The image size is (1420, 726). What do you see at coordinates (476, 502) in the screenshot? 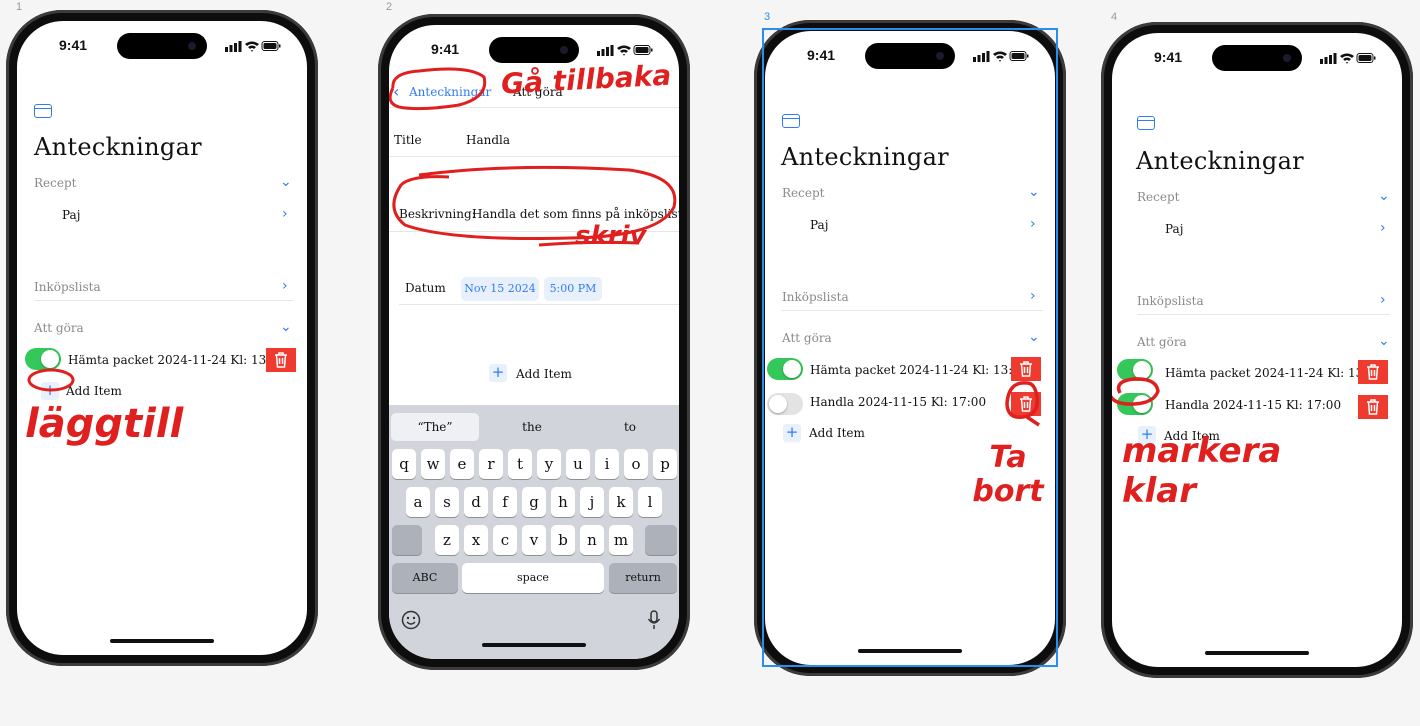
I see `key: d` at bounding box center [476, 502].